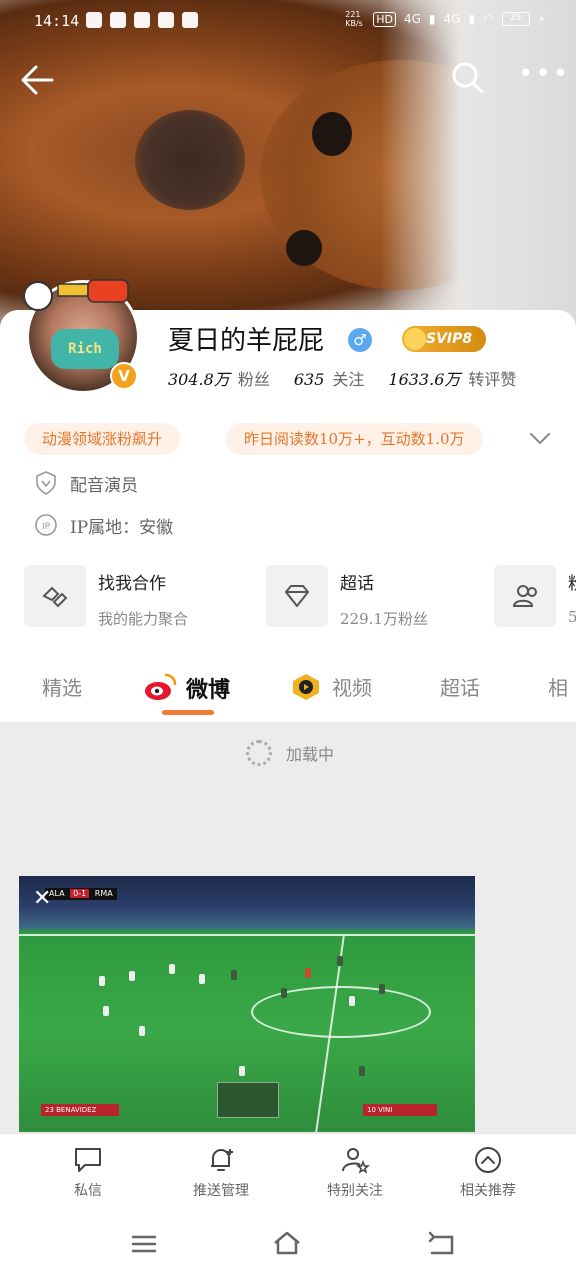  Describe the element at coordinates (452, 378) in the screenshot. I see `stat-engagement: 1633.6万 转评赞` at that location.